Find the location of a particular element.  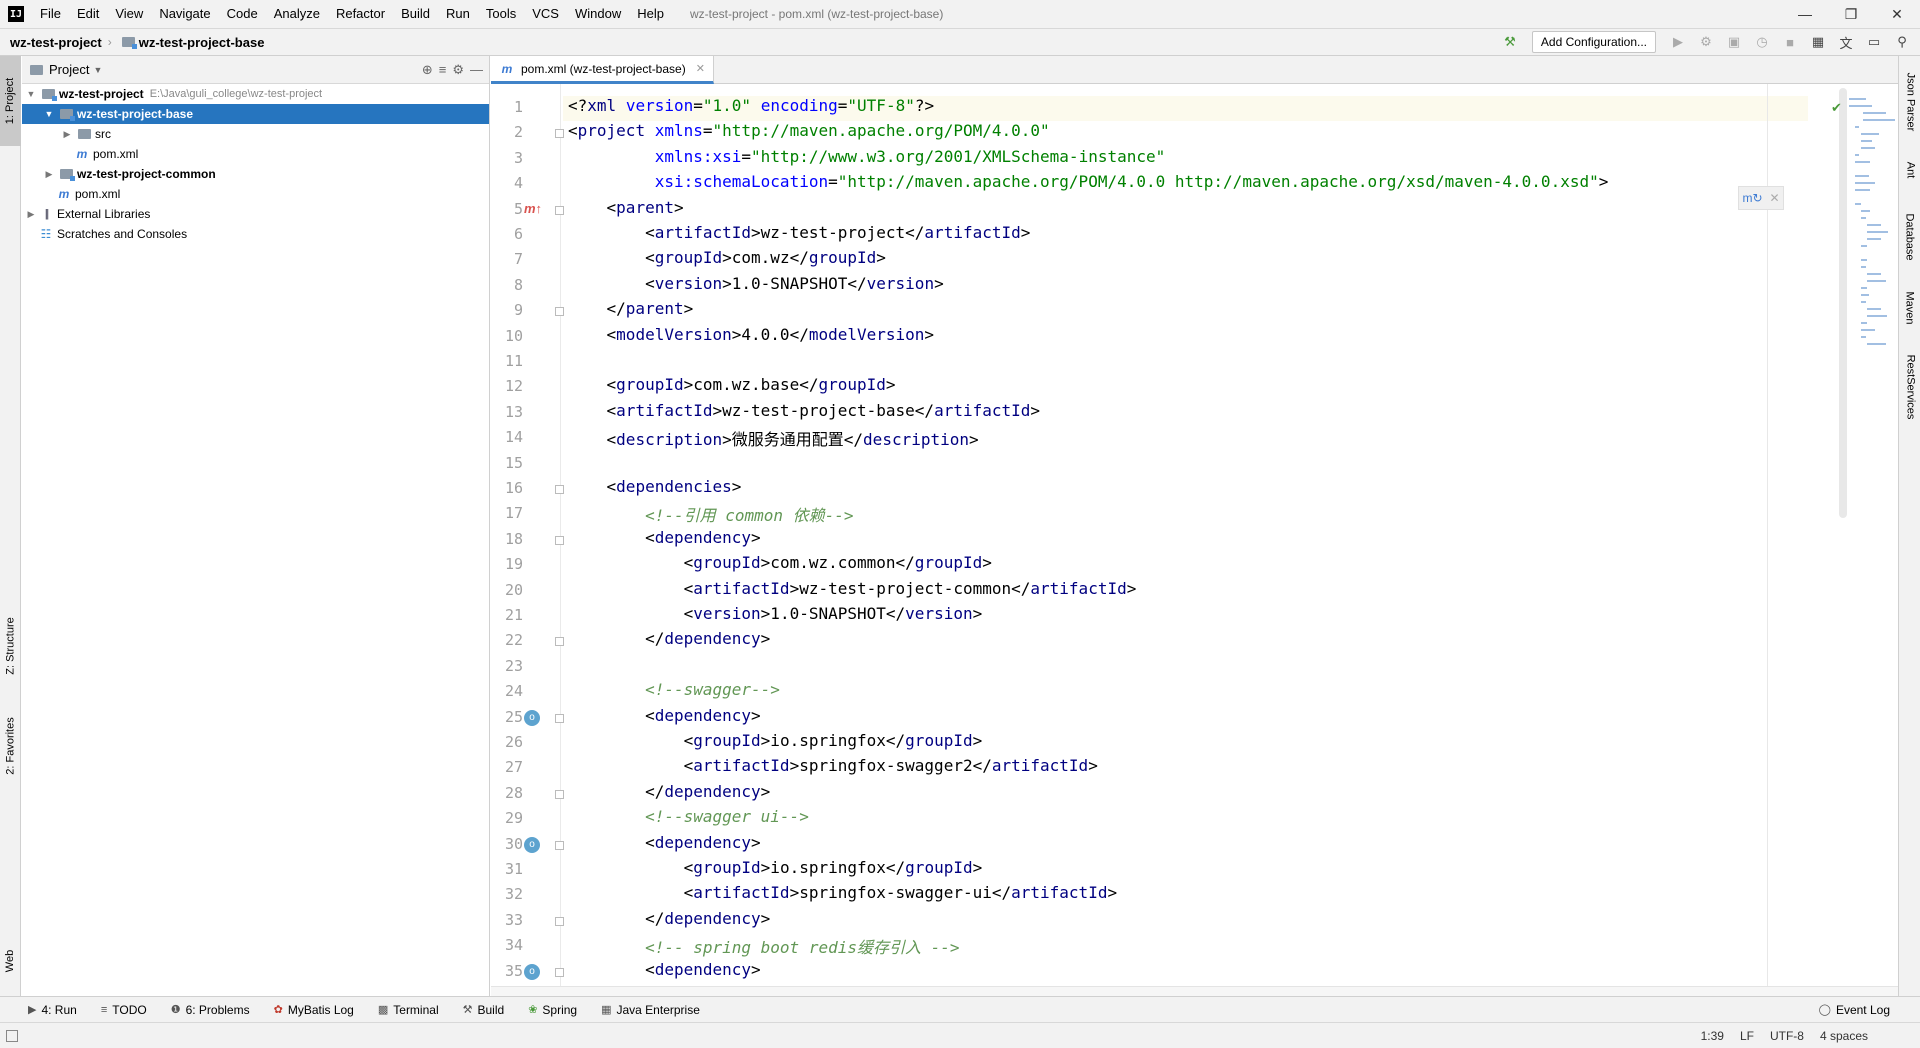

code-line: <modelVersion>4.0.0</modelVersion> is located at coordinates (751, 337).